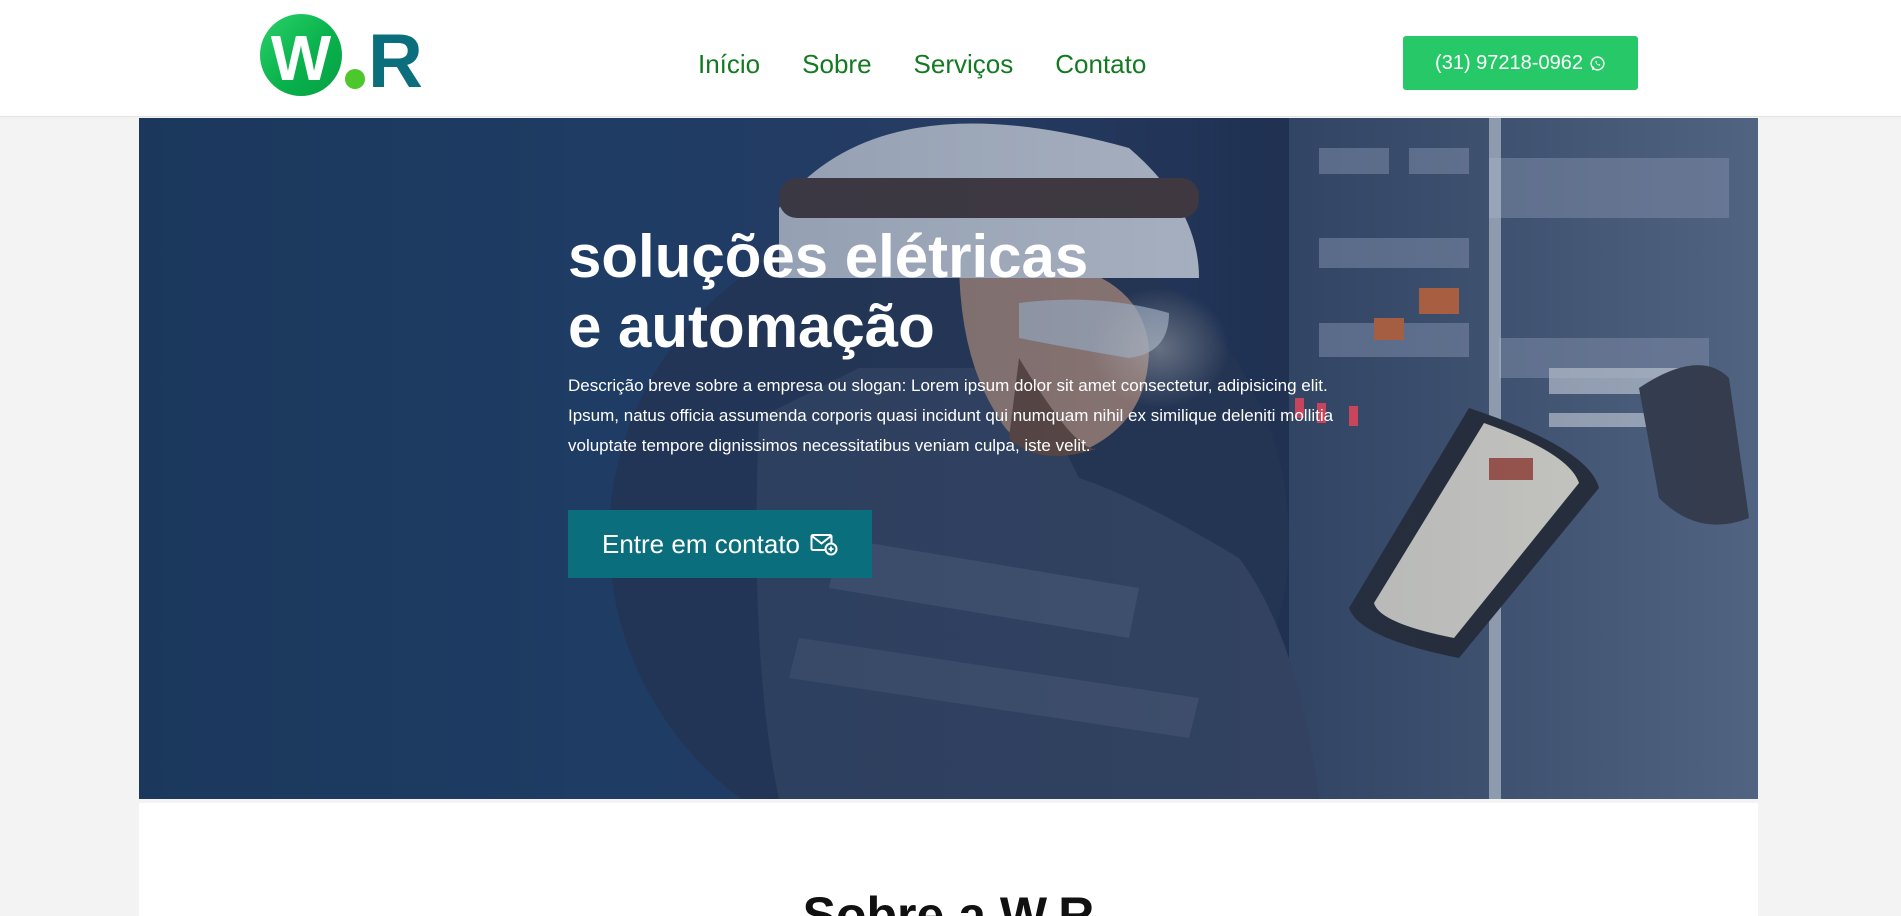 The image size is (1901, 916). I want to click on hero-title-line-1: soluções elétricas, so click(828, 256).